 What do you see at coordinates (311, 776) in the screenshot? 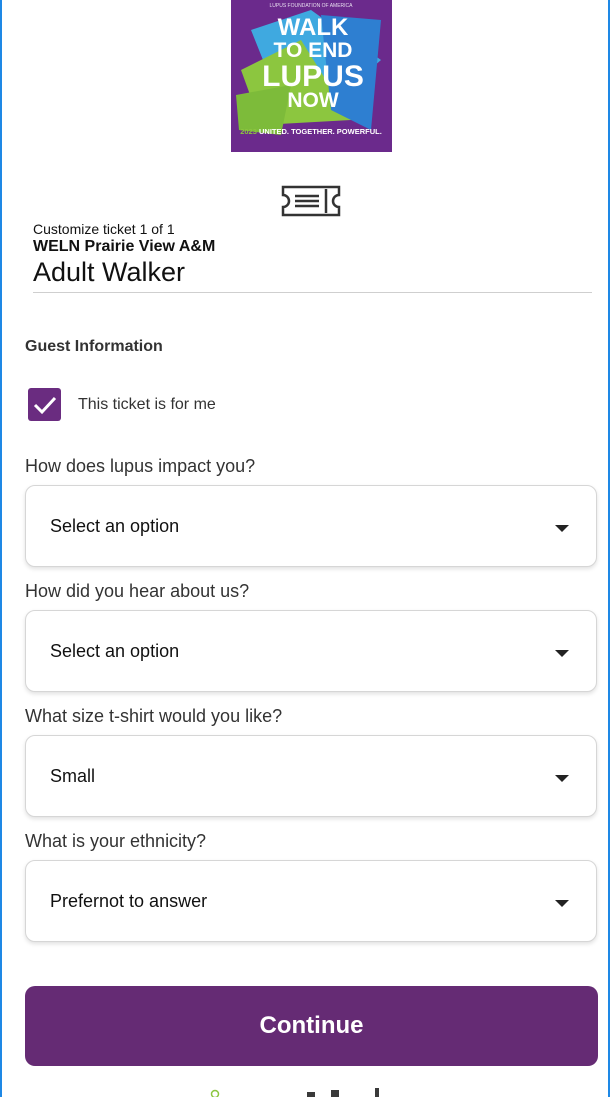
I see `tshirt-size-select: Small` at bounding box center [311, 776].